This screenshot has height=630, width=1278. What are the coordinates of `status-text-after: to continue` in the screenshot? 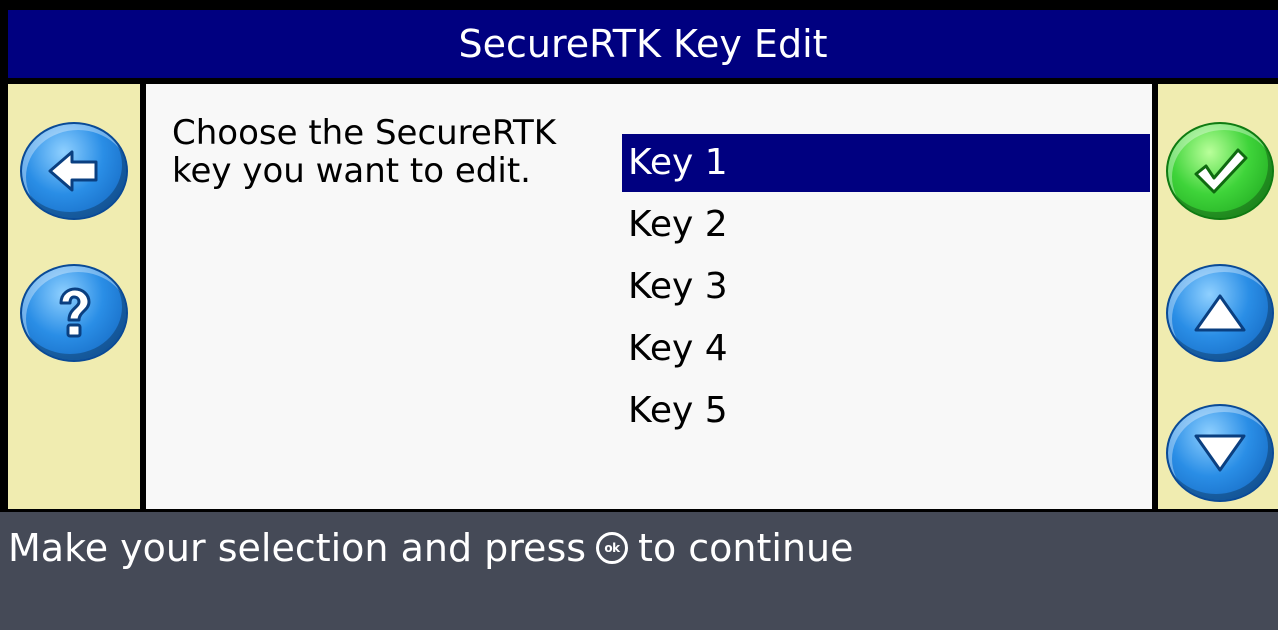 It's located at (746, 548).